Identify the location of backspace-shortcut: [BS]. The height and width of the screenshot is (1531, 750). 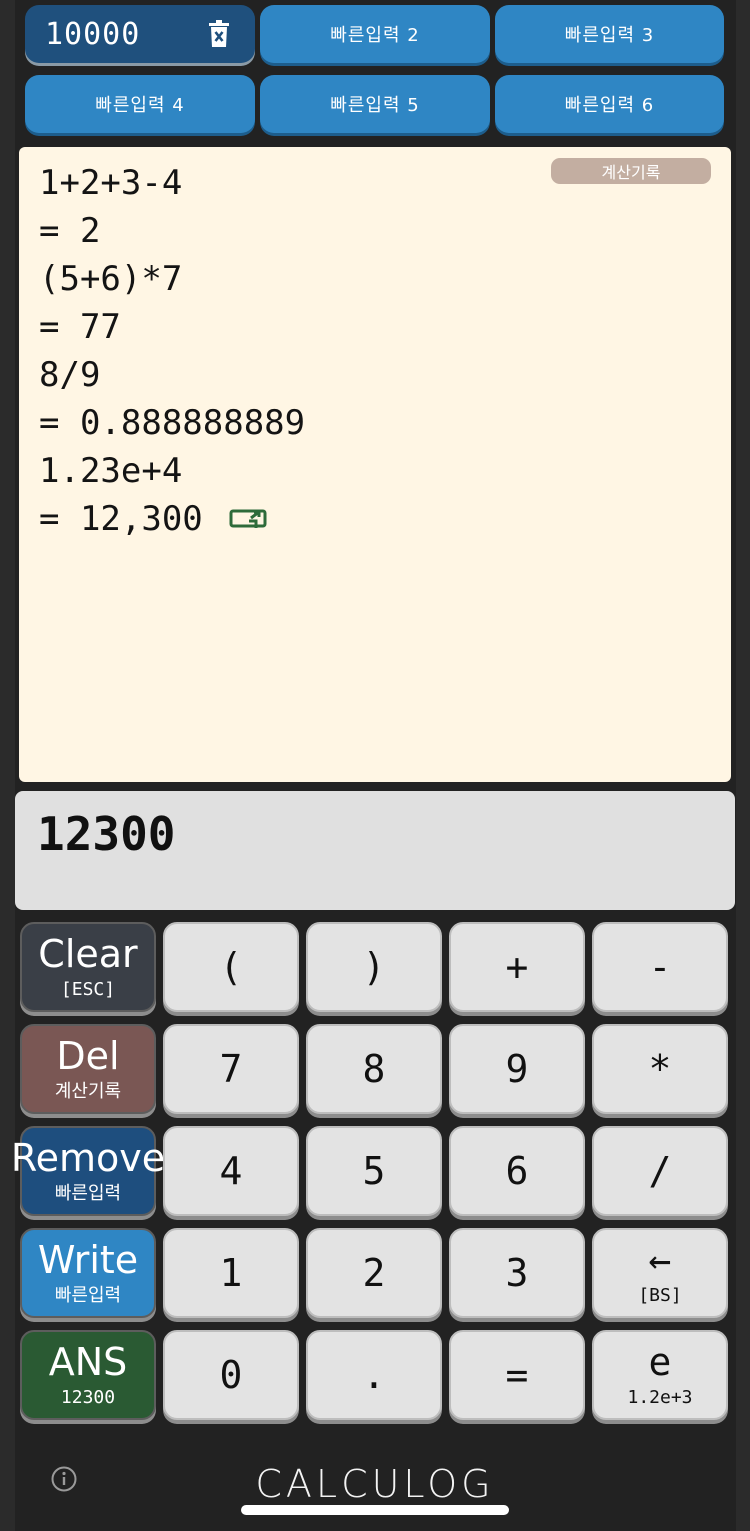
(660, 1295).